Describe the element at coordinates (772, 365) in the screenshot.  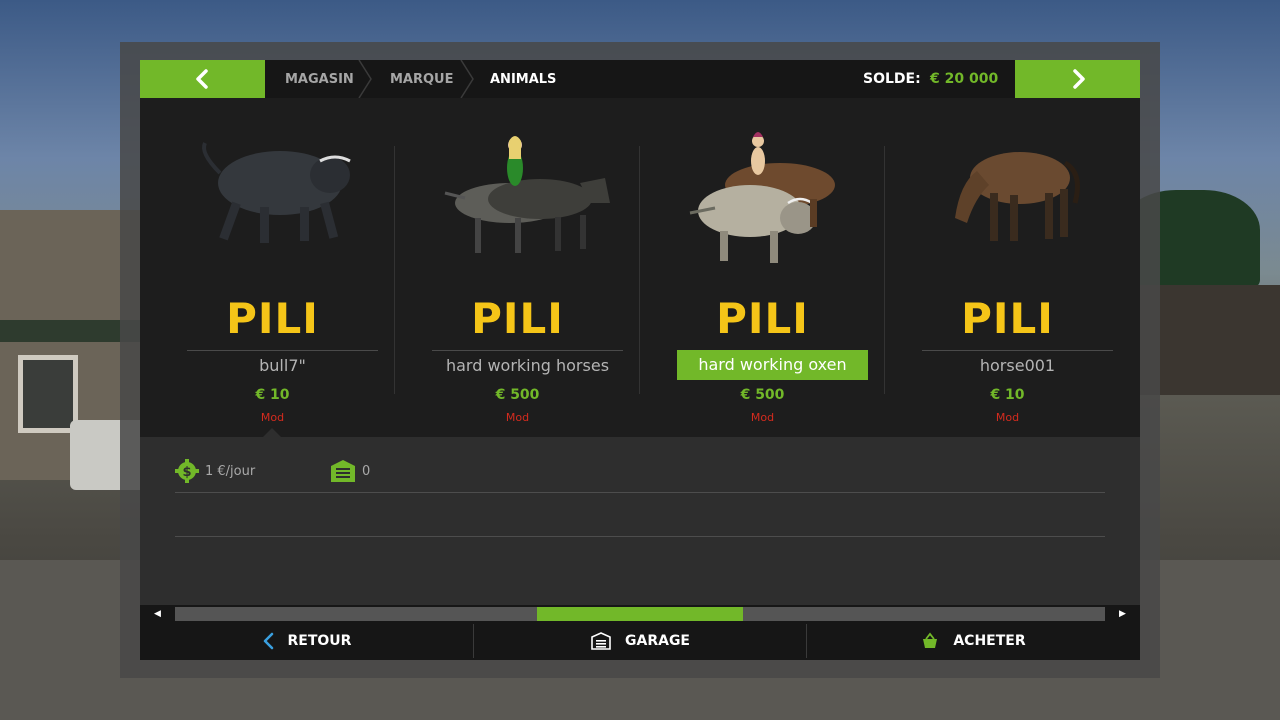
I see `item-name-selected: hard working oxen` at that location.